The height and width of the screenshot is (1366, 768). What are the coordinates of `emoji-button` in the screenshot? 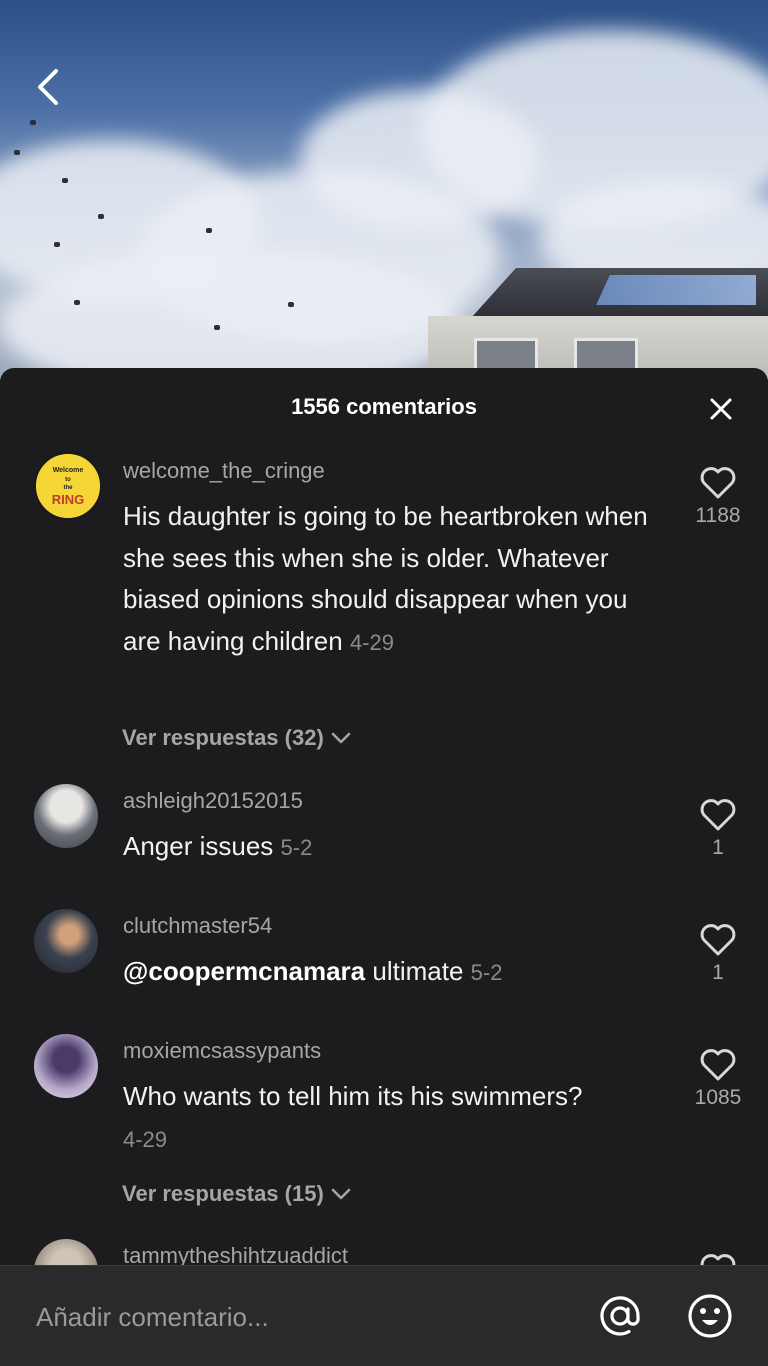 It's located at (710, 1316).